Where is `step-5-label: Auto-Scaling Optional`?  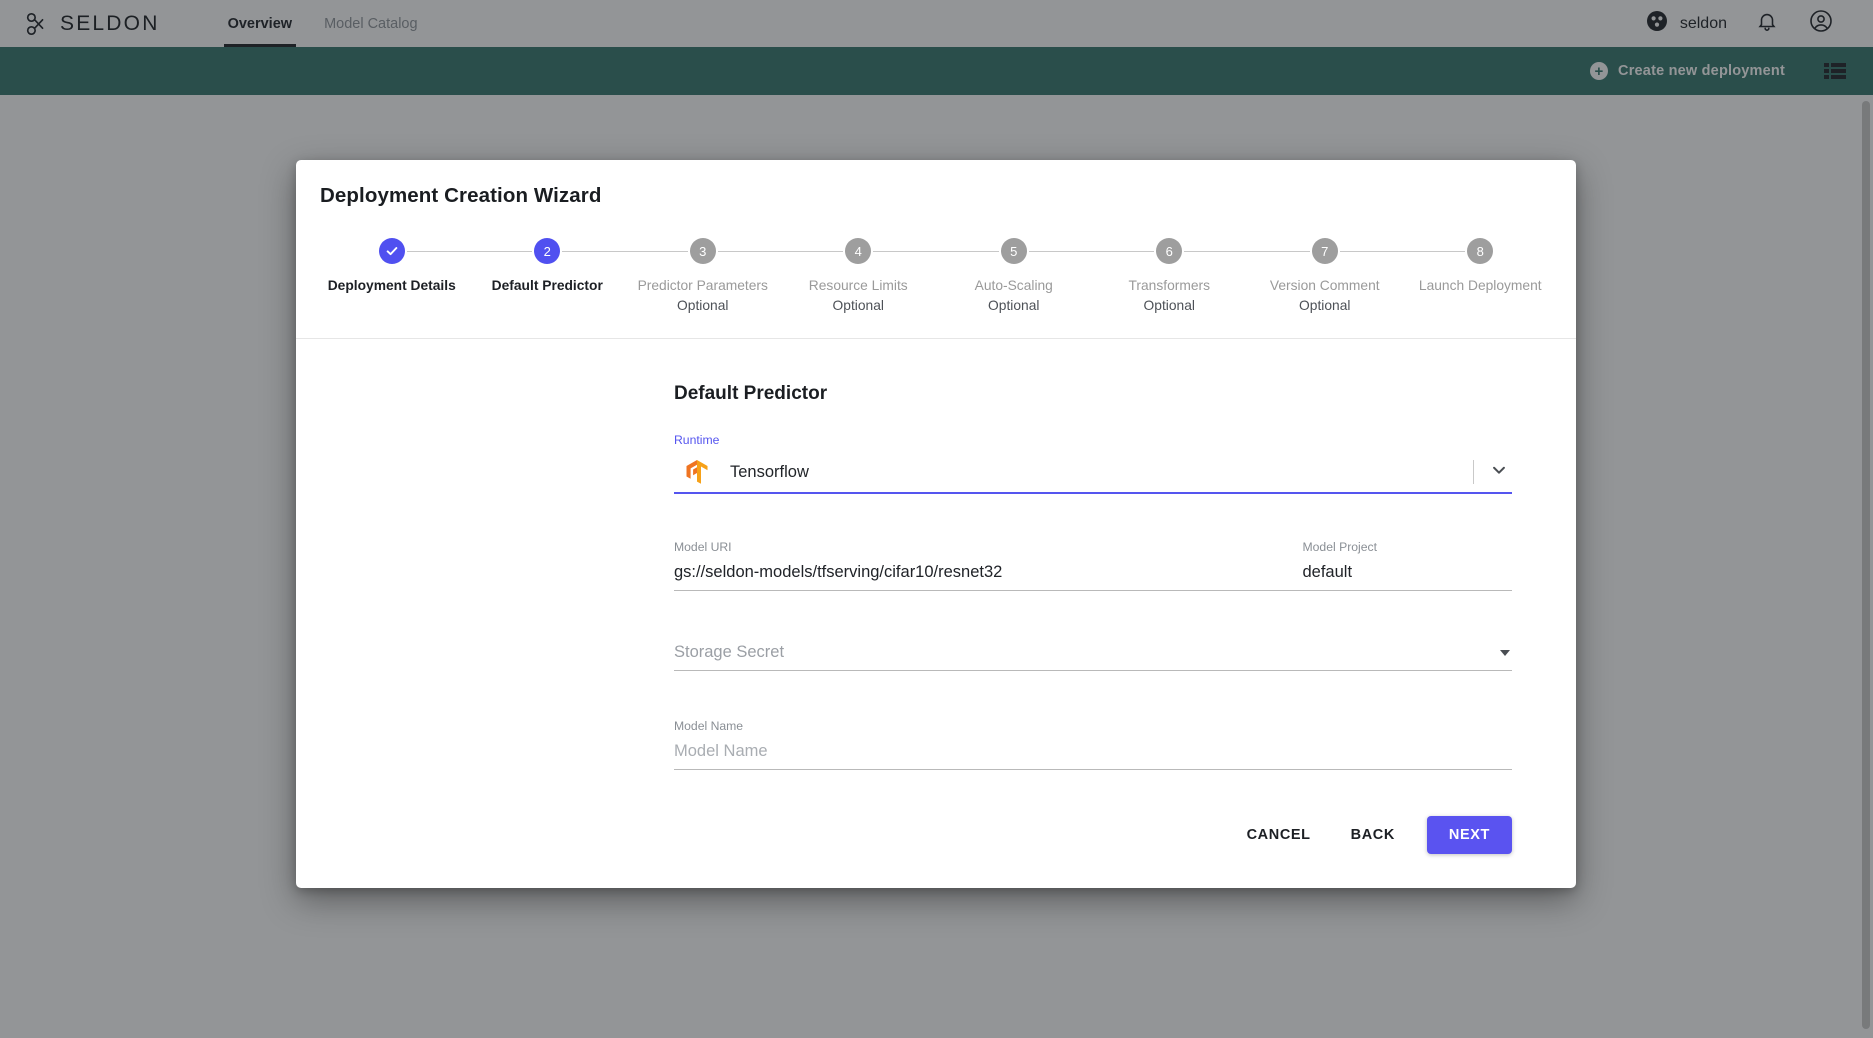 step-5-label: Auto-Scaling Optional is located at coordinates (1014, 296).